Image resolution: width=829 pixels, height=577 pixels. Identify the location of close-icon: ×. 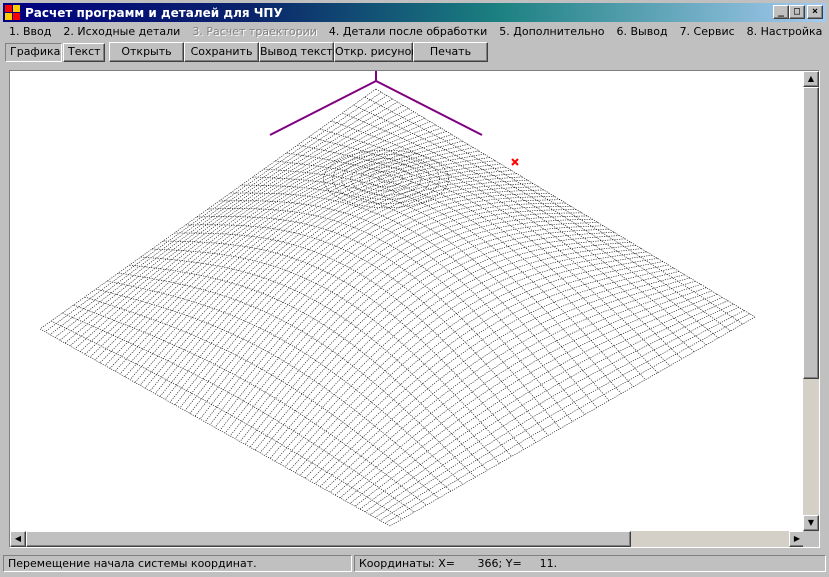
(815, 11).